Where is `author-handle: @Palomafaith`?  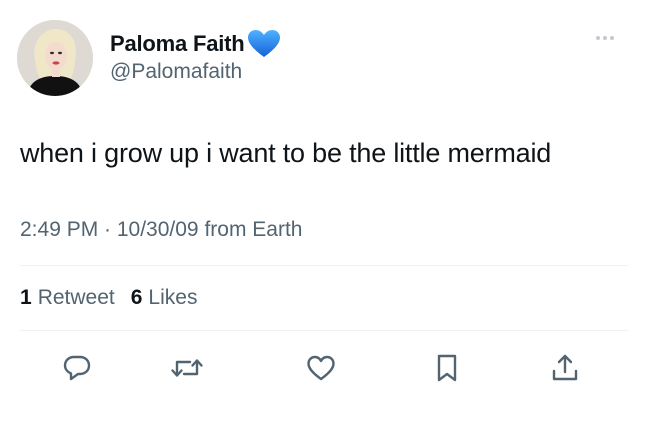 author-handle: @Palomafaith is located at coordinates (176, 72).